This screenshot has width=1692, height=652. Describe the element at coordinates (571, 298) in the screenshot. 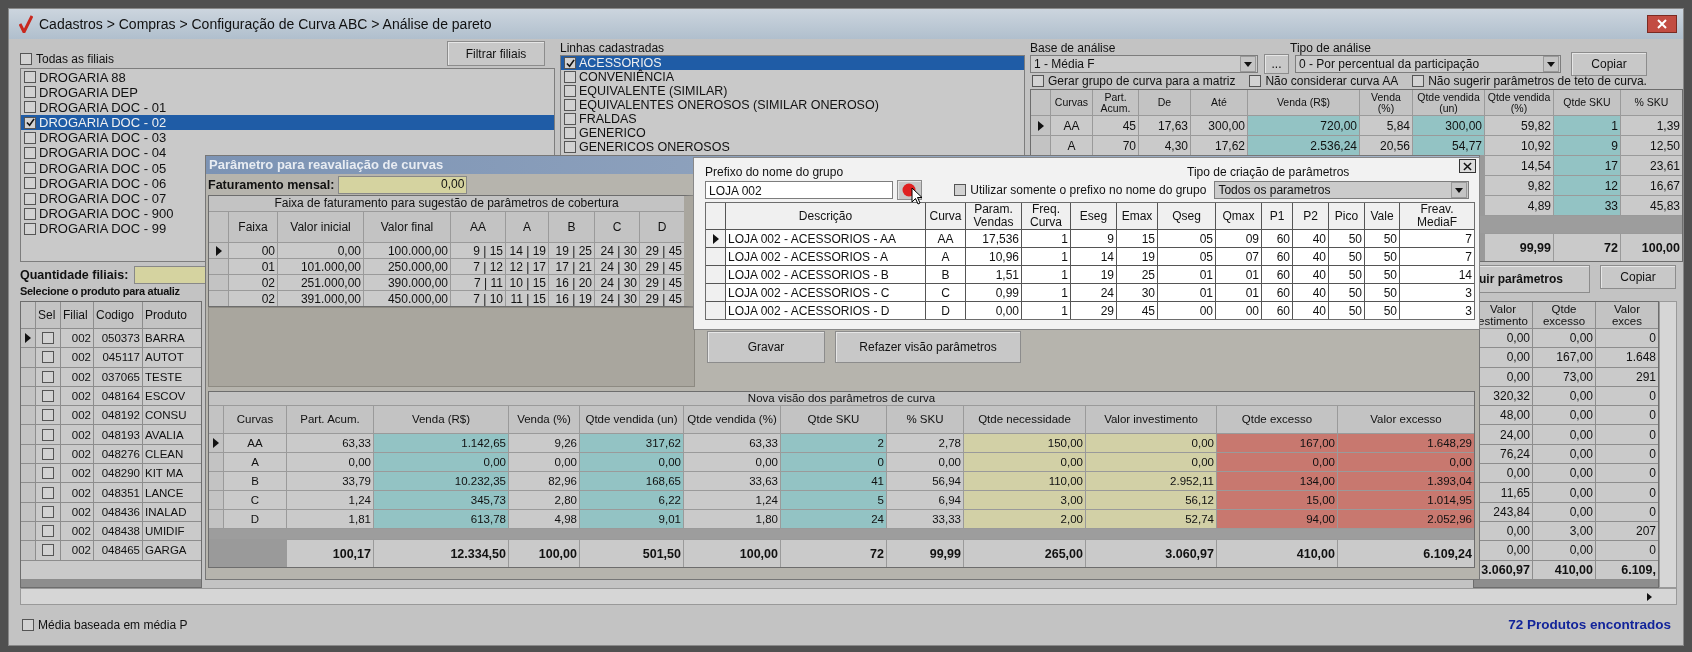

I see `table-cell: 16 | 19` at that location.